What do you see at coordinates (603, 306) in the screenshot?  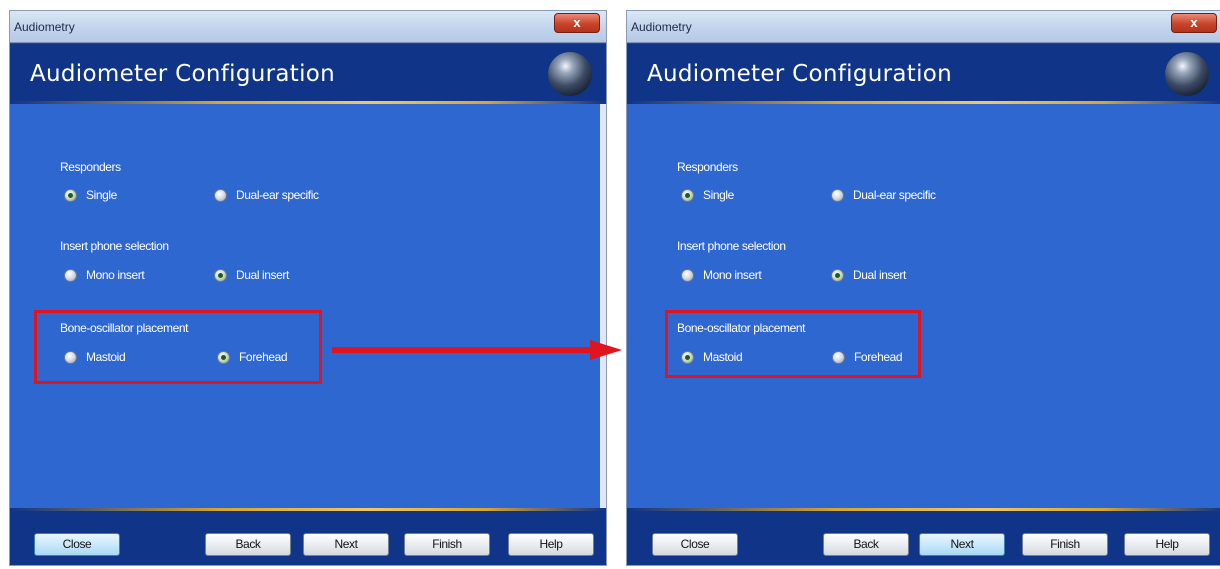 I see `scrollbar` at bounding box center [603, 306].